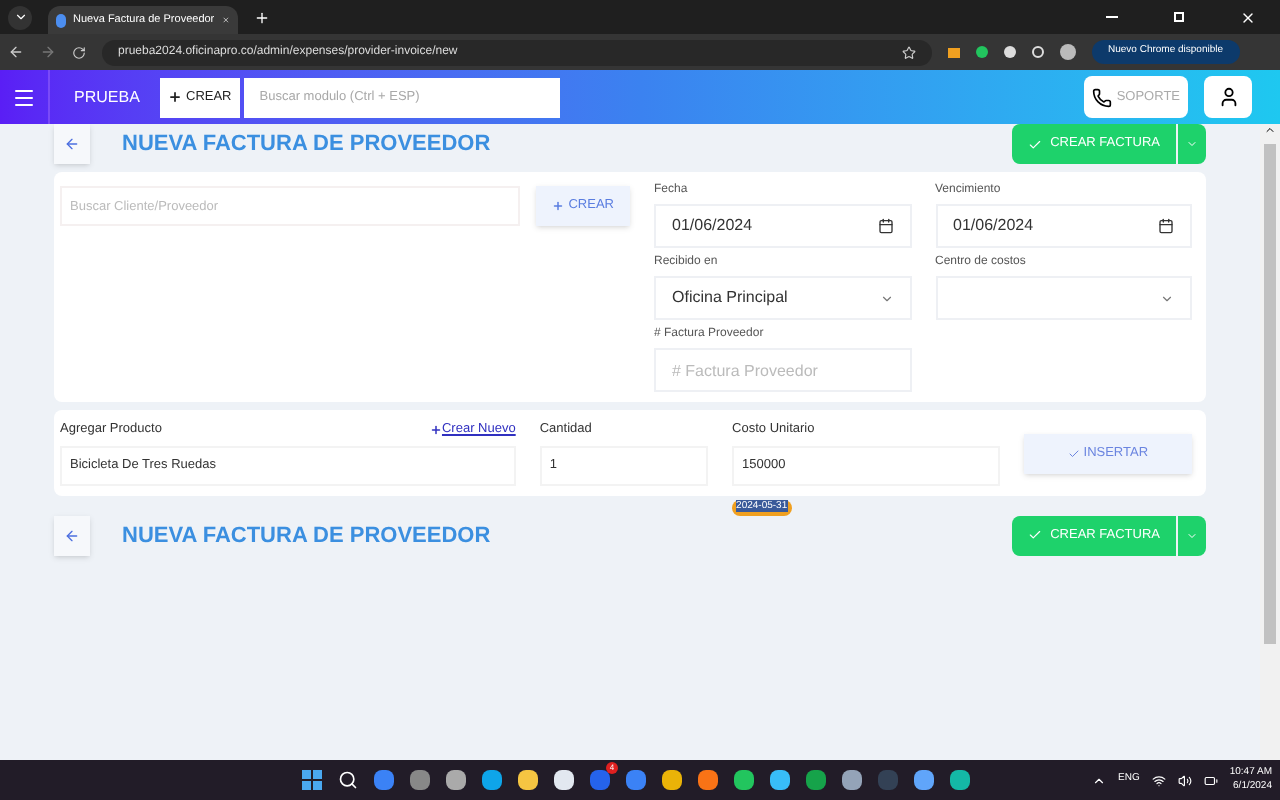 The width and height of the screenshot is (1280, 800). What do you see at coordinates (24, 97) in the screenshot?
I see `menu-icon` at bounding box center [24, 97].